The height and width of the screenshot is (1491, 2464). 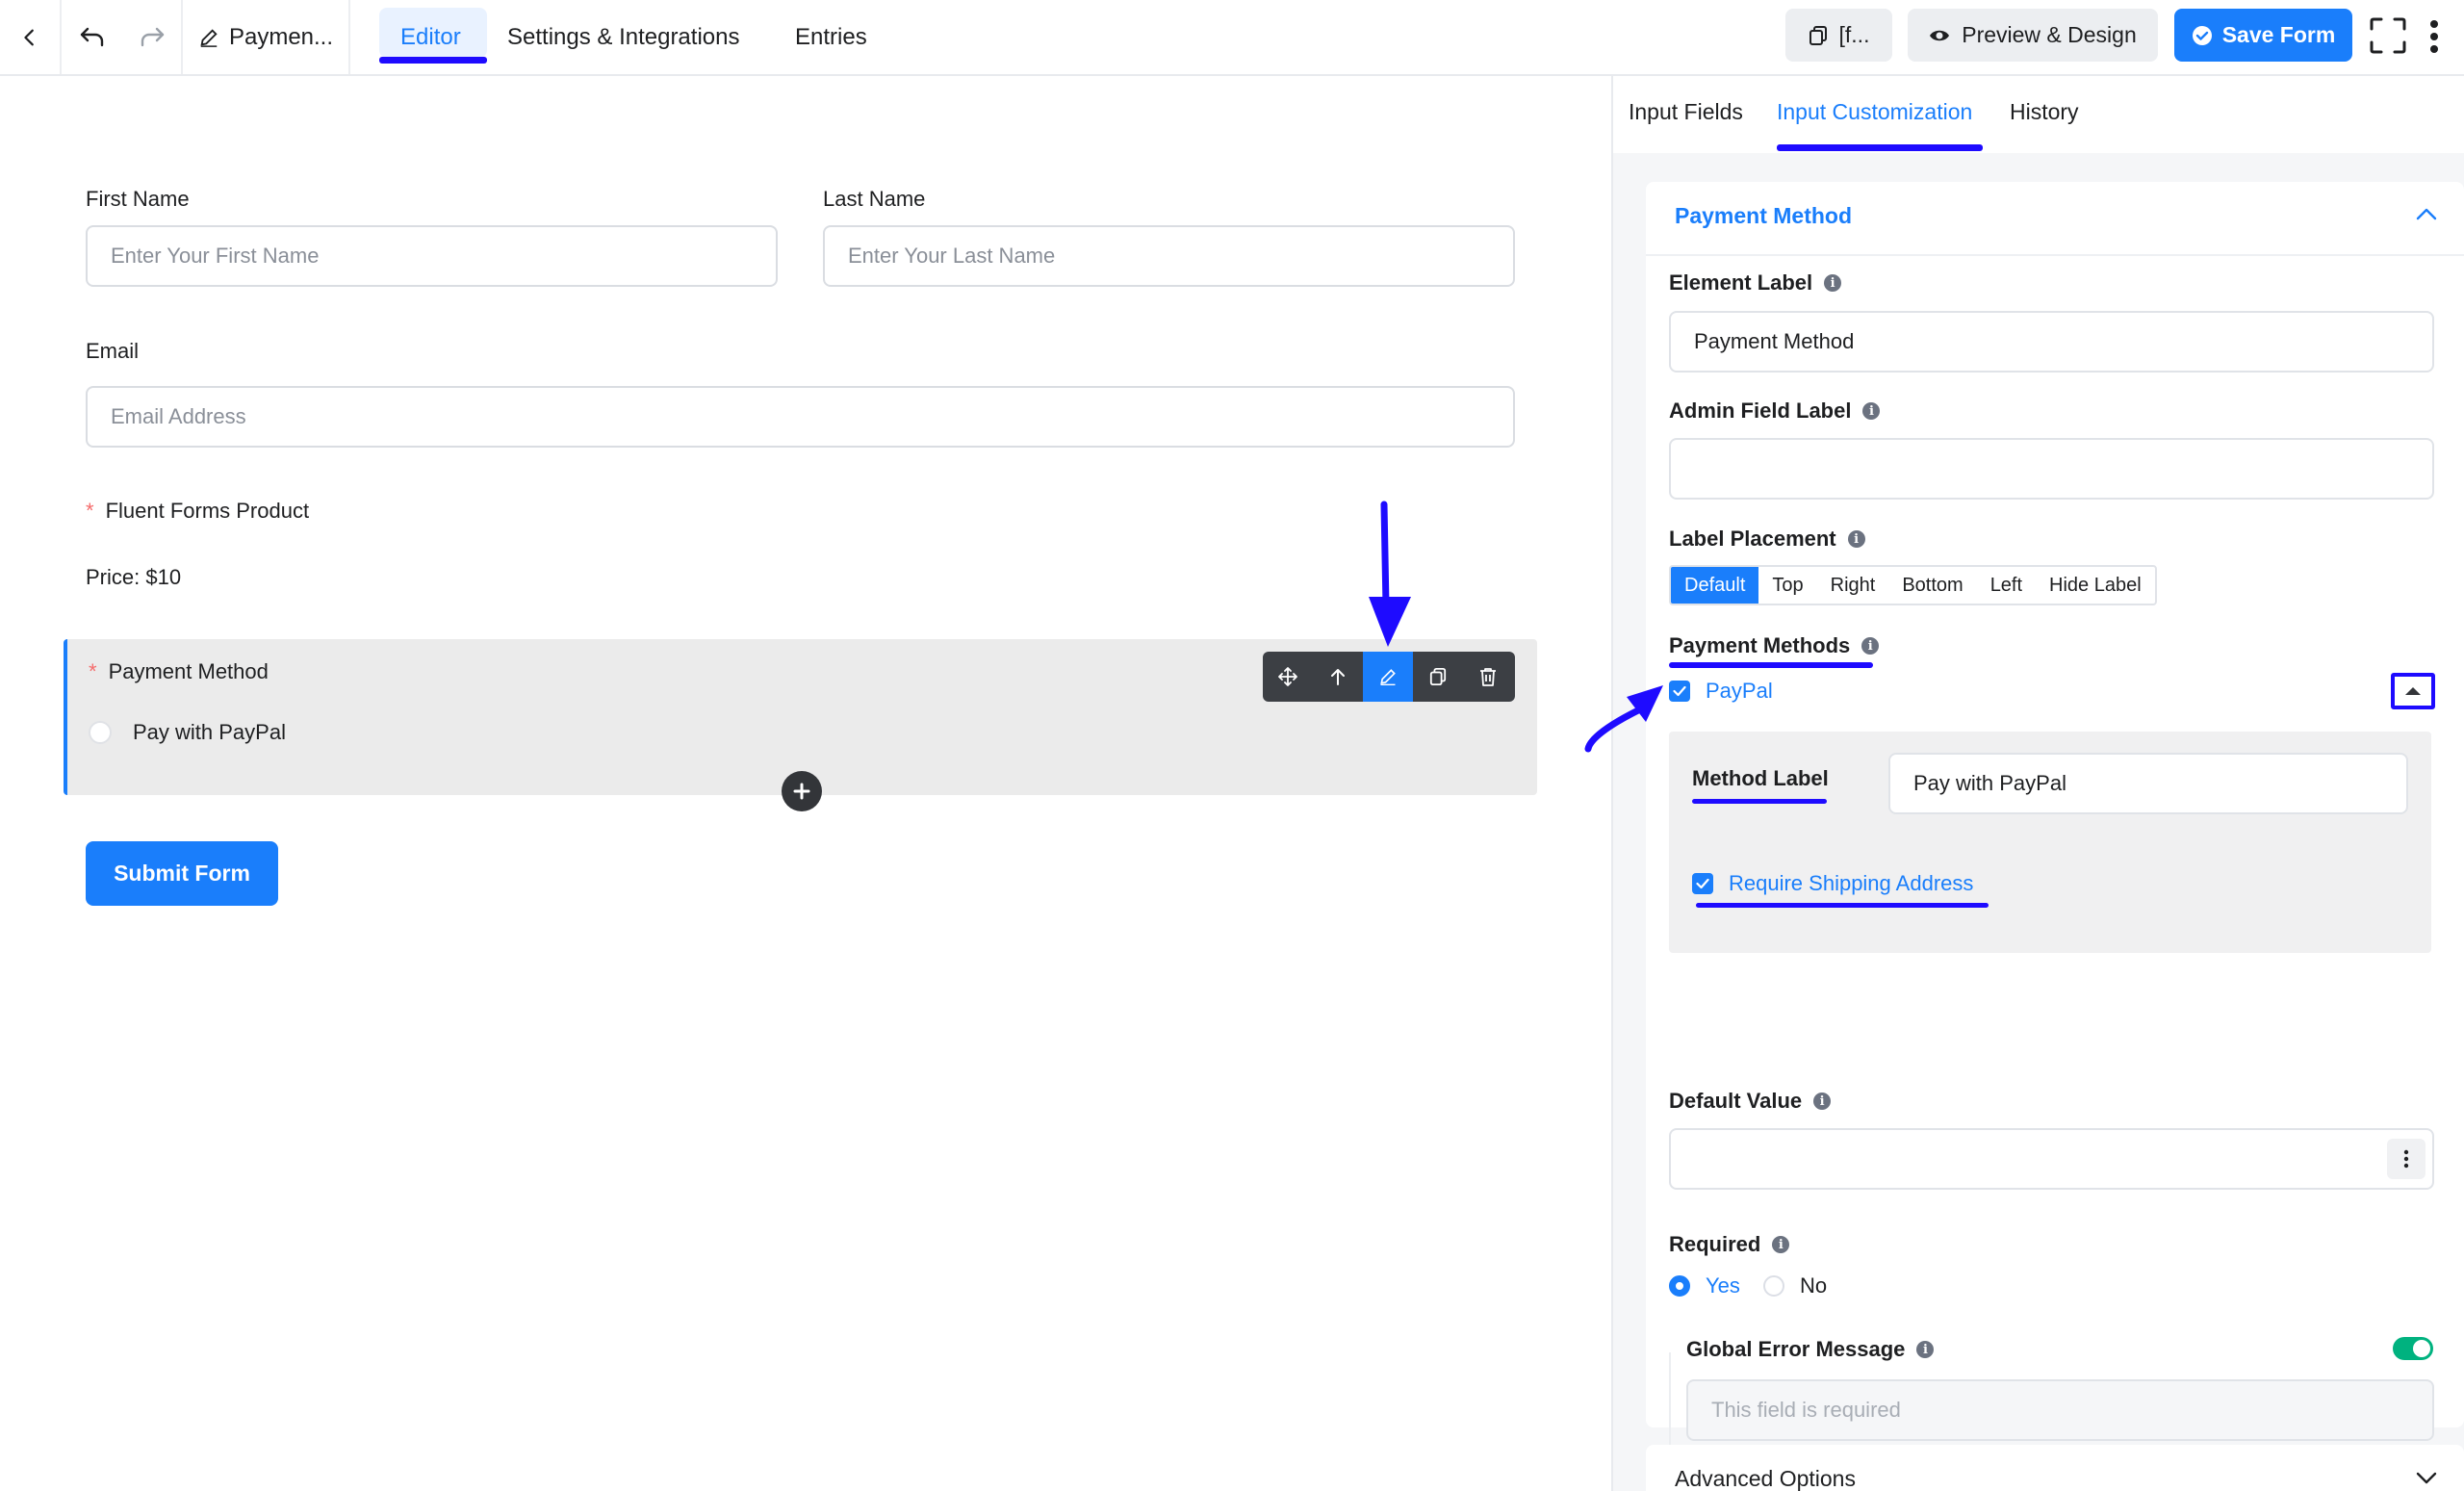 I want to click on move-button, so click(x=1288, y=677).